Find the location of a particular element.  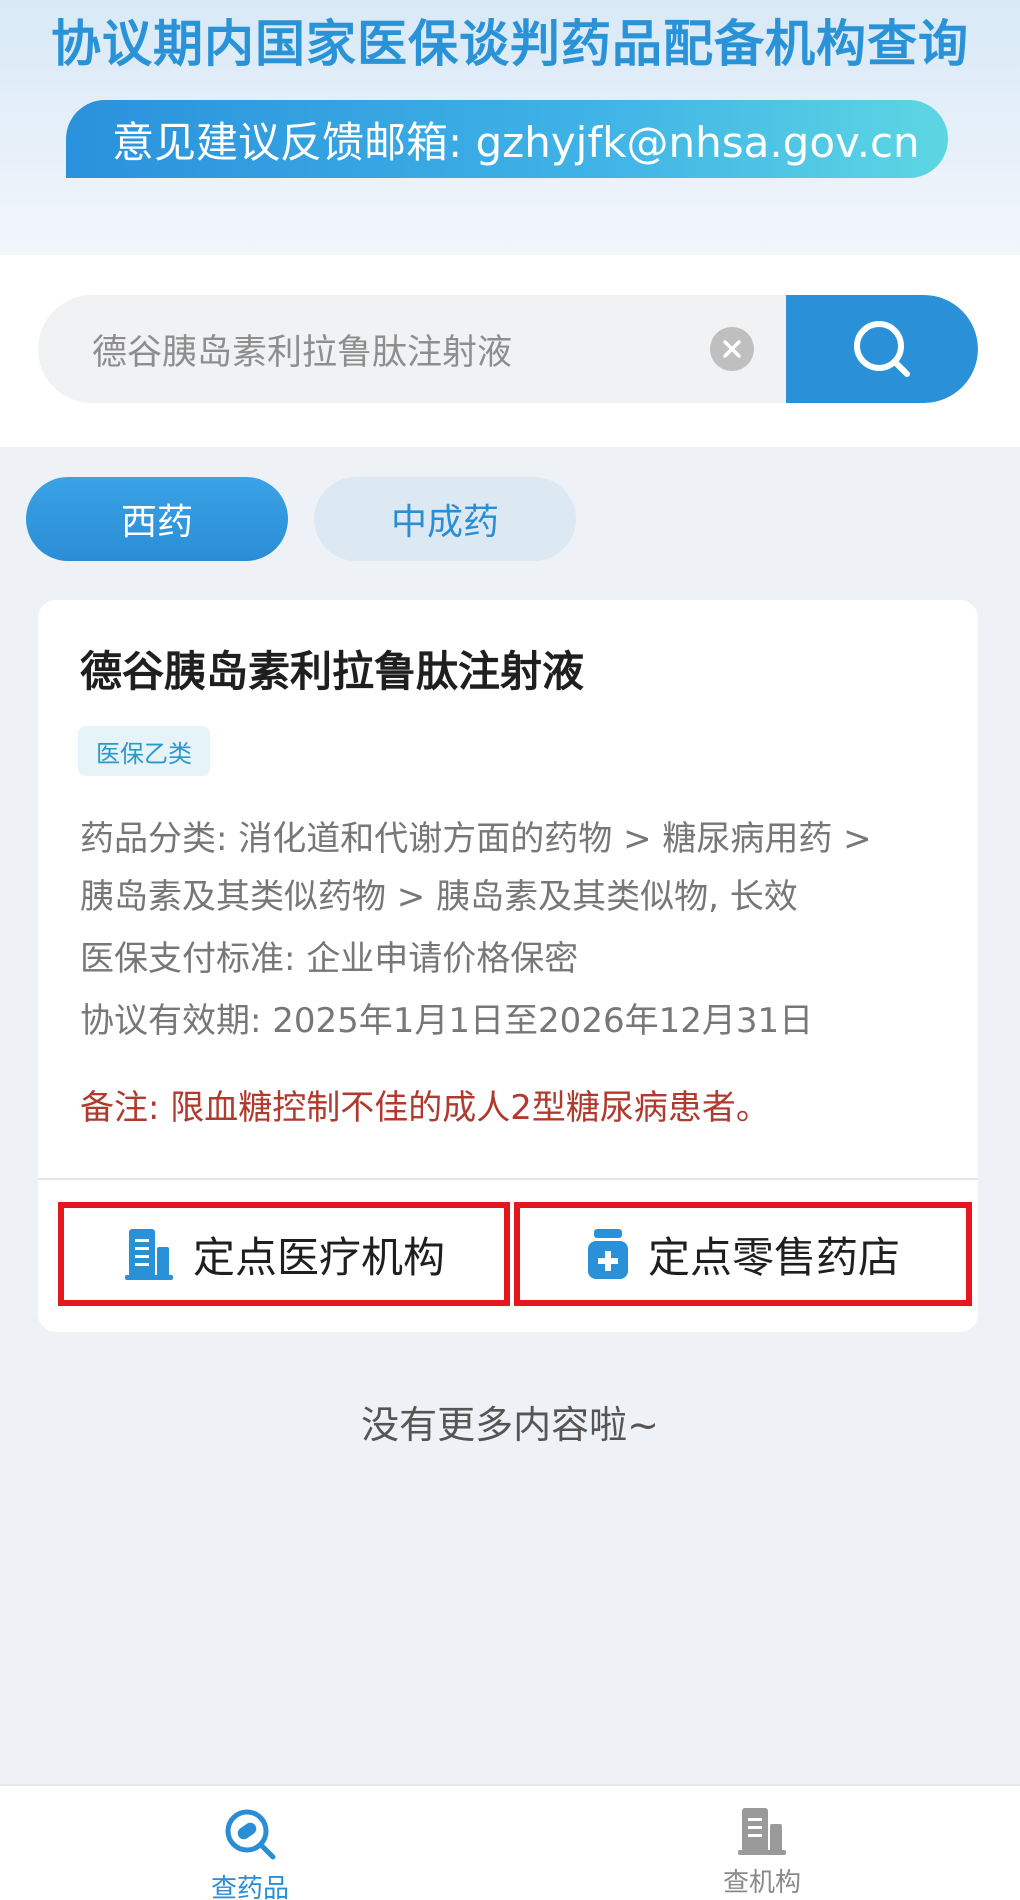

close-circle-icon is located at coordinates (732, 349).